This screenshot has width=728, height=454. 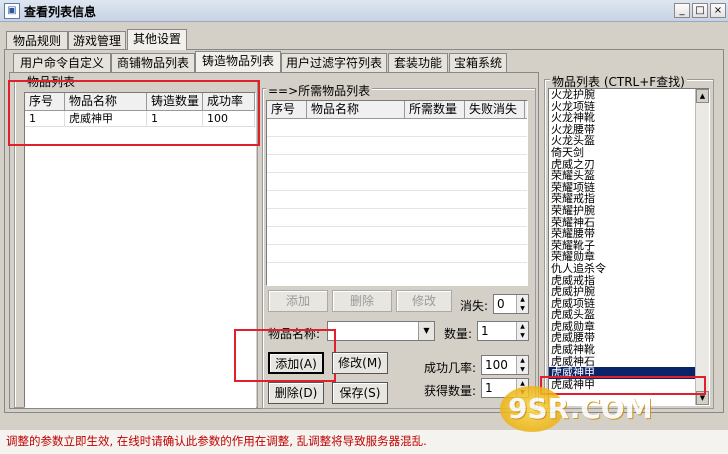 I want to click on tab-suit-function: 套装功能, so click(x=418, y=62).